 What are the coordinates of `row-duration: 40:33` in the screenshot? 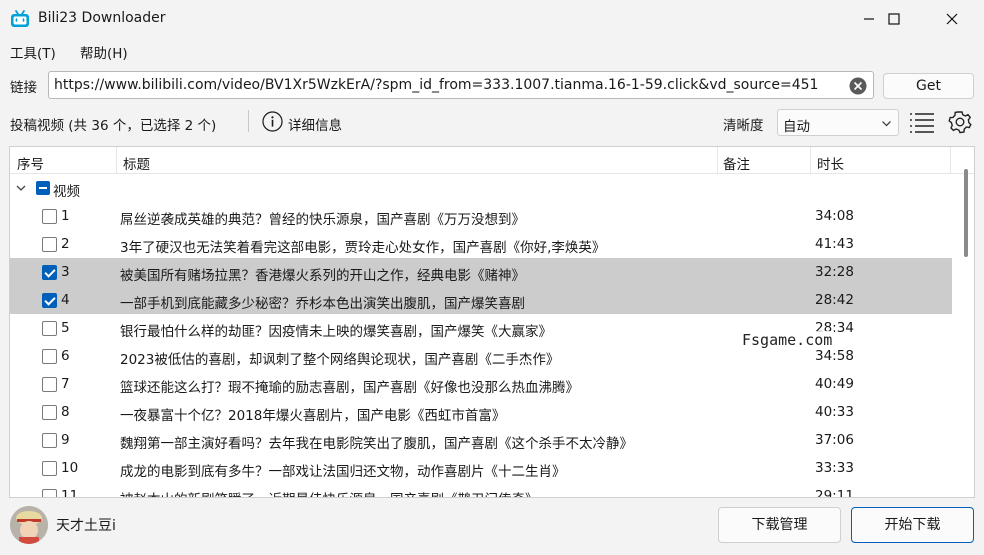 It's located at (834, 412).